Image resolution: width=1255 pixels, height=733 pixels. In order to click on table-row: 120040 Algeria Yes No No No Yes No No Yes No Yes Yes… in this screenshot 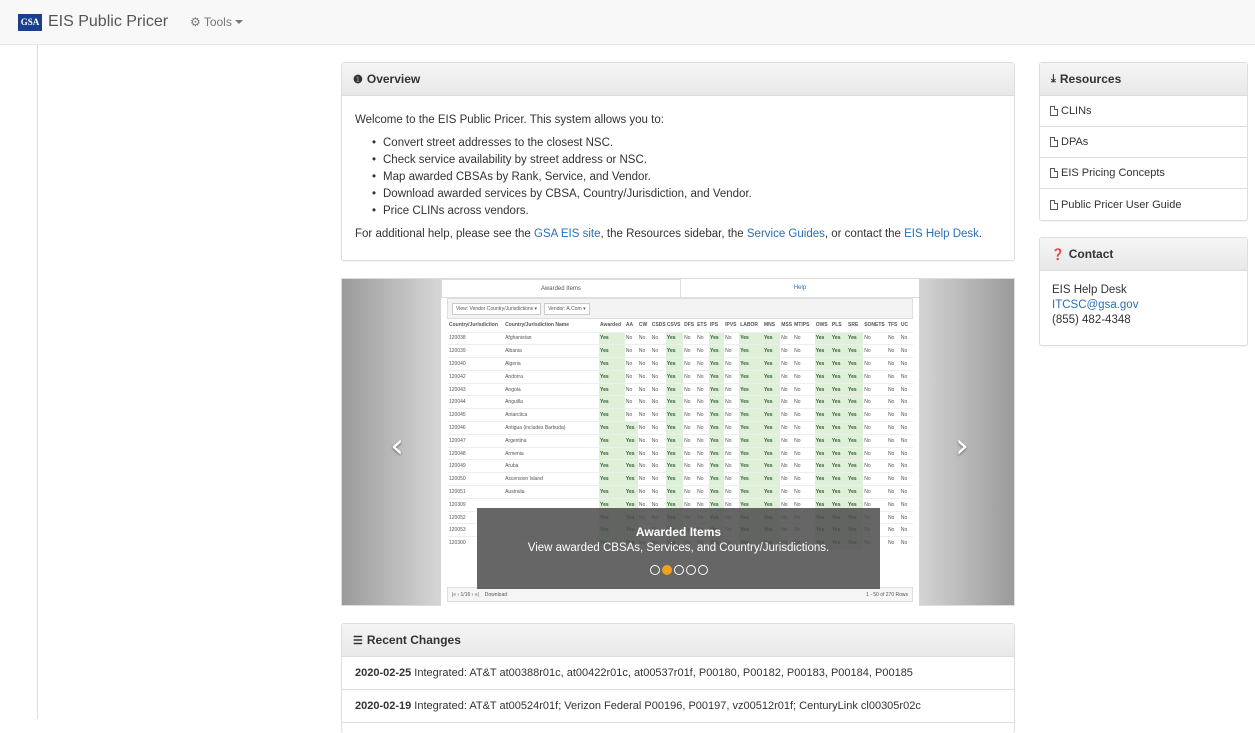, I will do `click(680, 364)`.